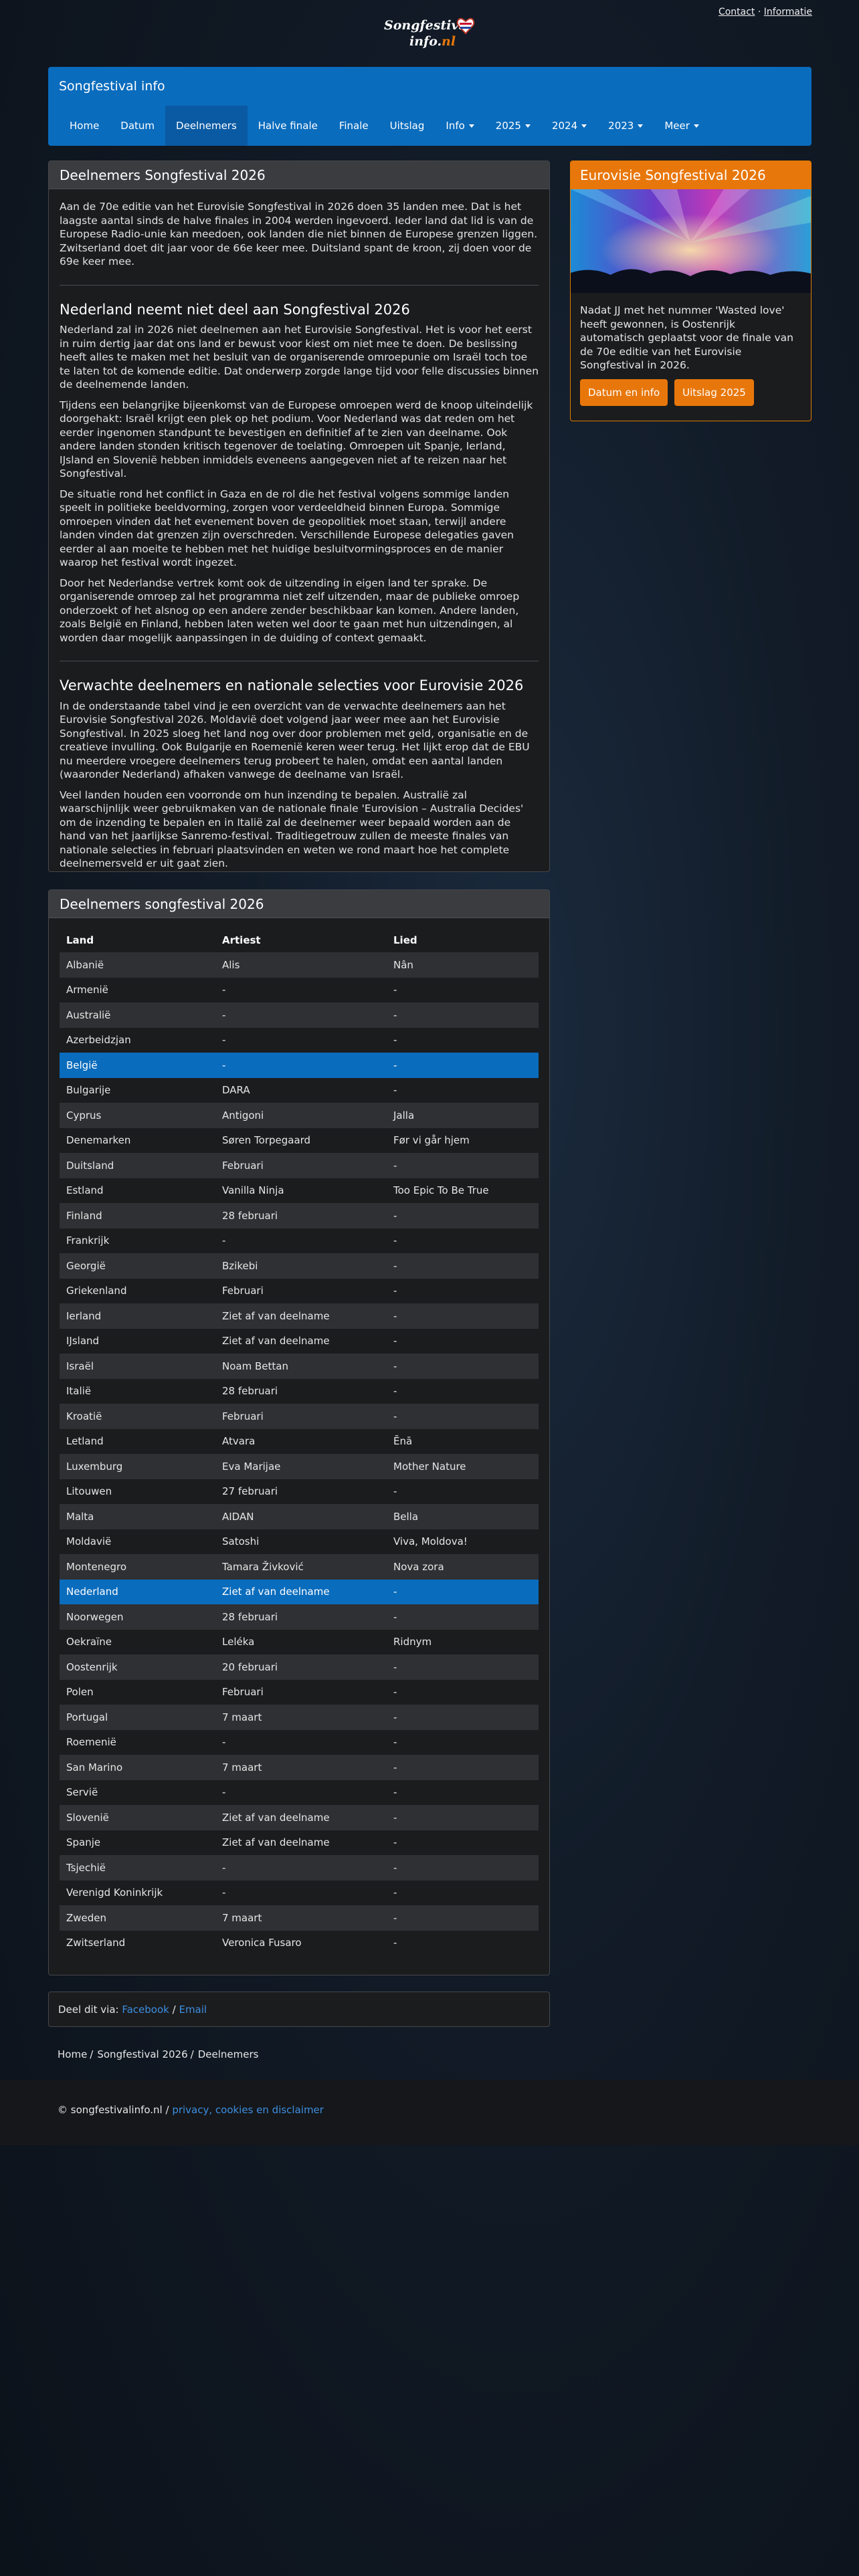 This screenshot has width=859, height=2576. I want to click on sidebar-title: Eurovisie Songfestival 2026, so click(691, 175).